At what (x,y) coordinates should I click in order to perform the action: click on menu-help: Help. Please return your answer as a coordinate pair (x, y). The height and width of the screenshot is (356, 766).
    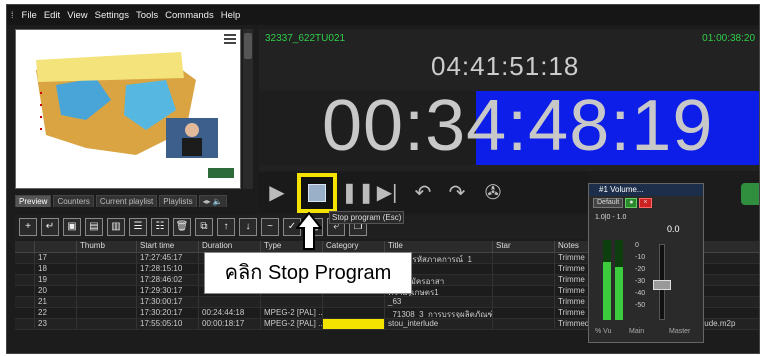
    Looking at the image, I should click on (231, 15).